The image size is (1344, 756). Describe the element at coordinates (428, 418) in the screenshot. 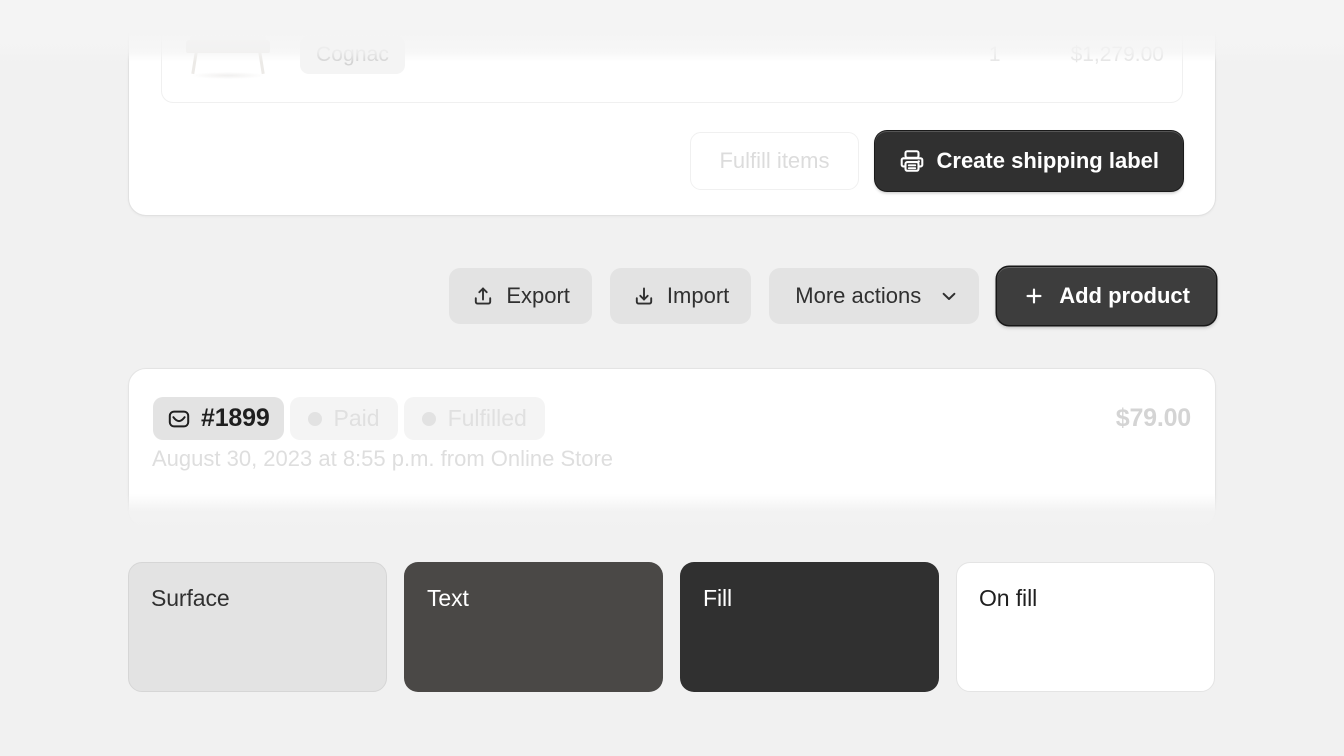

I see `fulfillment-status-dot` at that location.